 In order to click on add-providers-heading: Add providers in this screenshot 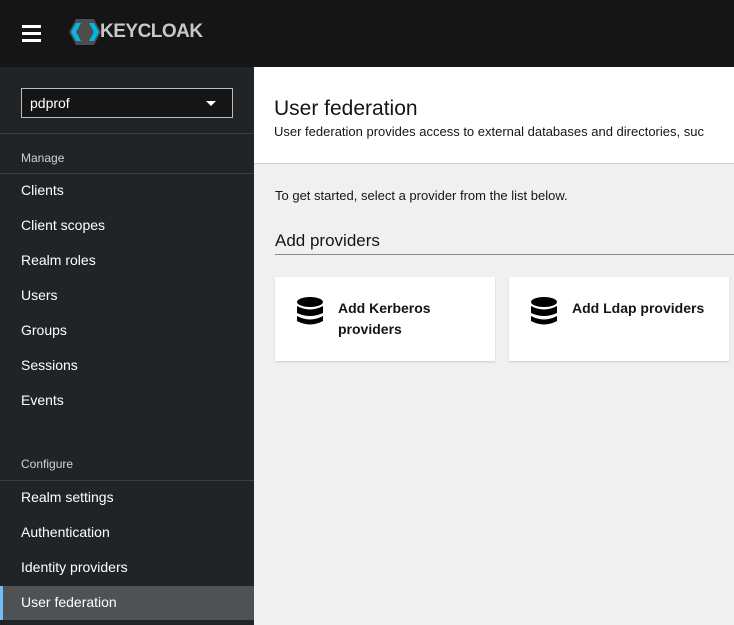, I will do `click(504, 243)`.